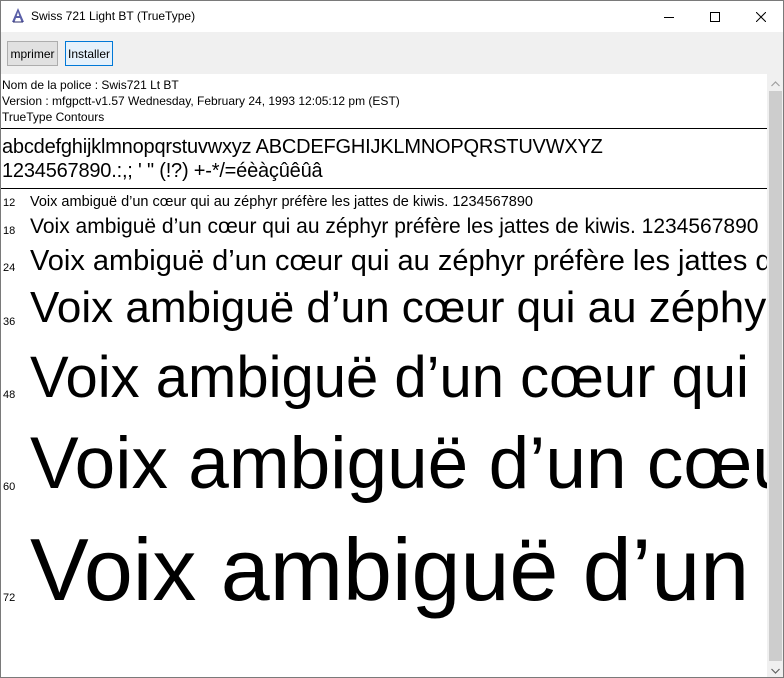  I want to click on install-button: Installer, so click(89, 53).